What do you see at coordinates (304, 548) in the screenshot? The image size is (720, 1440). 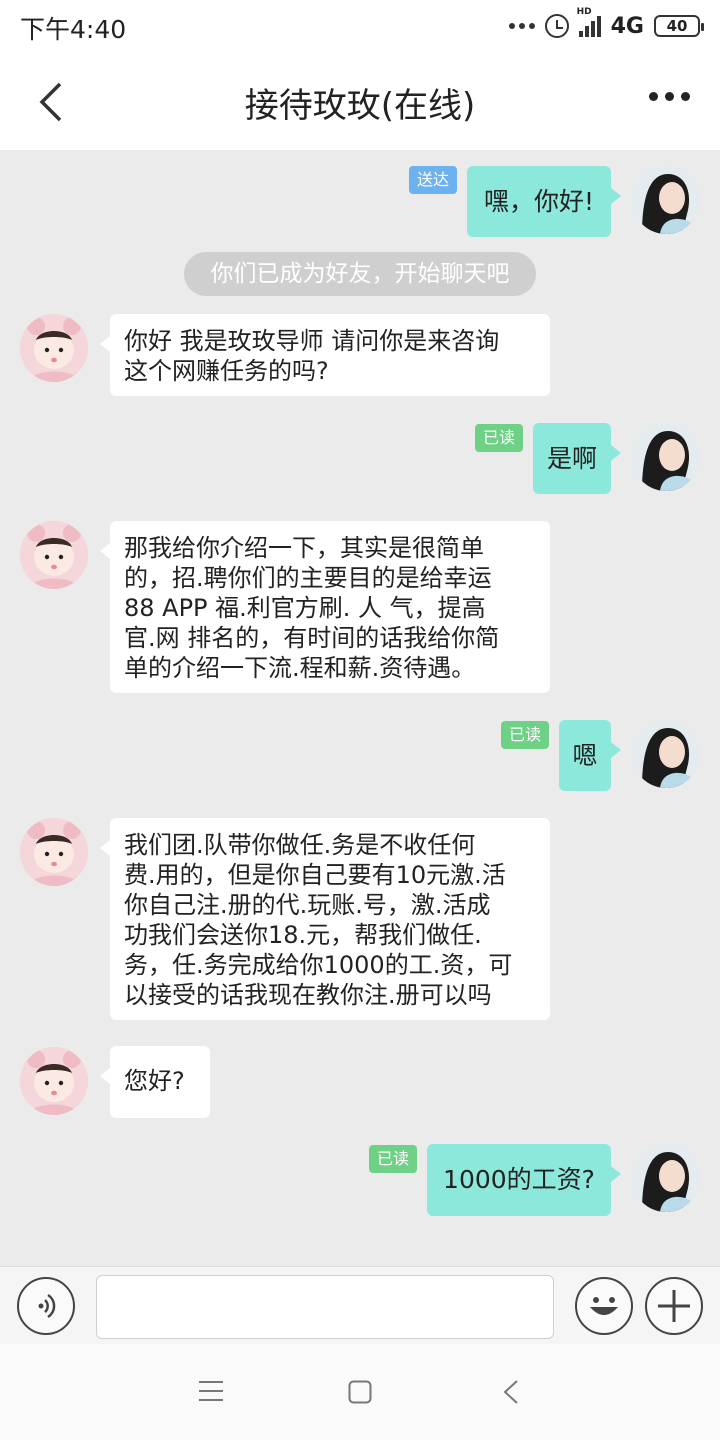 I see `message-line: 那我给你介绍一下，其实是很简单` at bounding box center [304, 548].